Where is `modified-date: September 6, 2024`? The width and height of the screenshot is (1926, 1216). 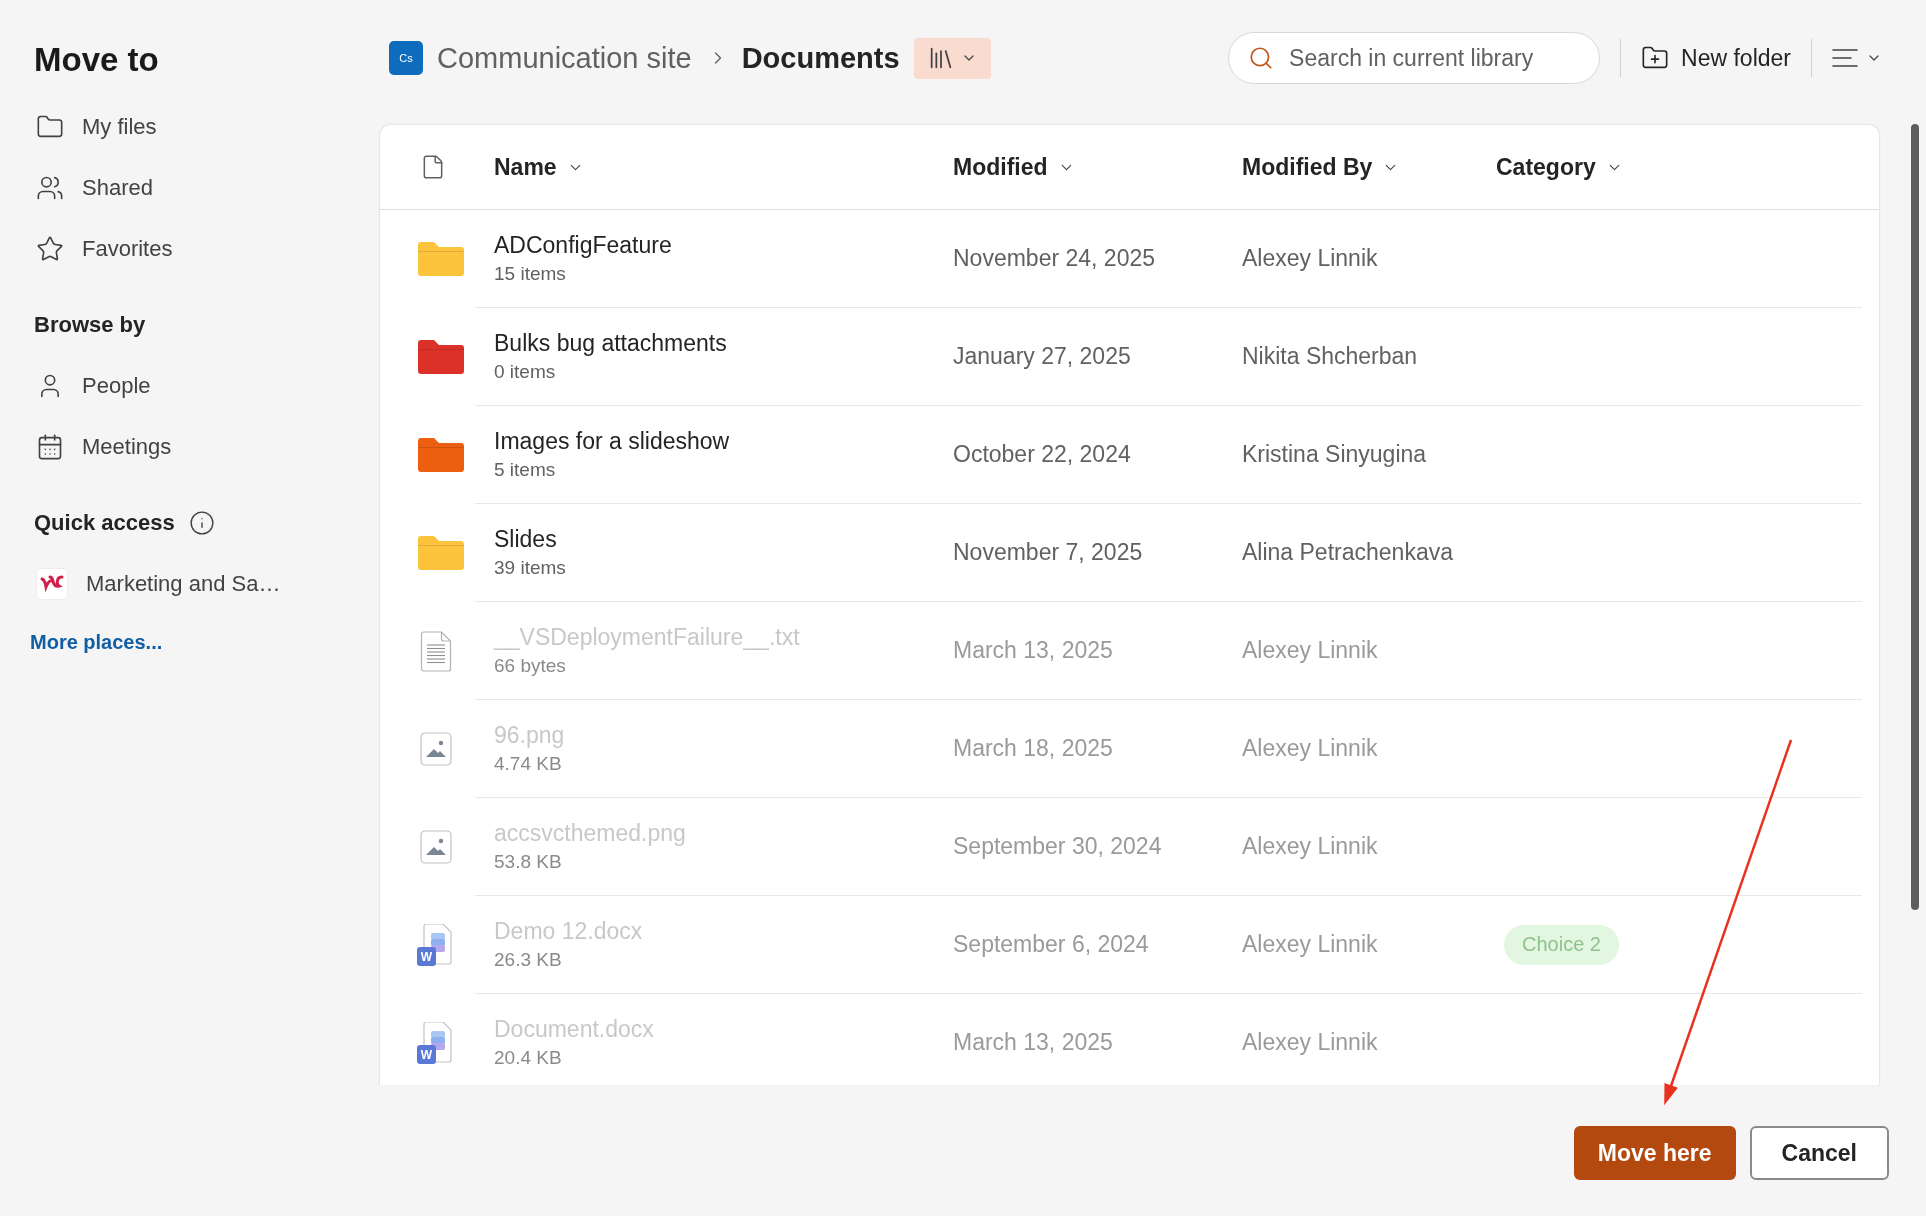 modified-date: September 6, 2024 is located at coordinates (1051, 944).